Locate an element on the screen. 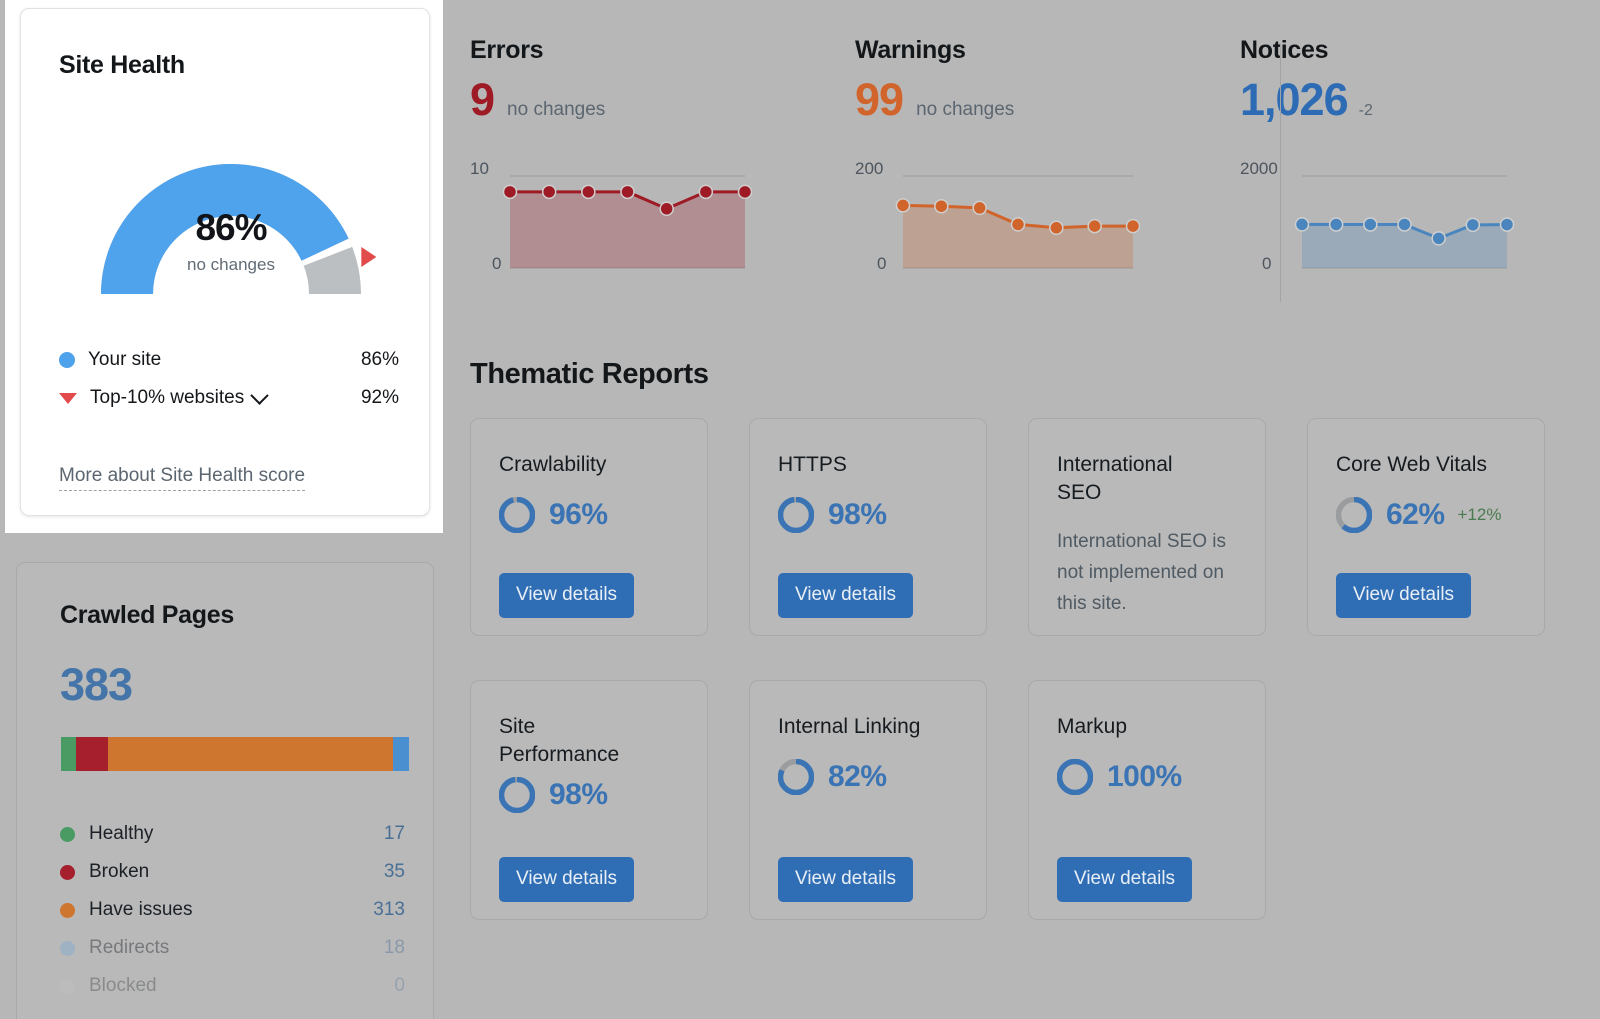 The height and width of the screenshot is (1019, 1600). bar-segment-broken is located at coordinates (92, 754).